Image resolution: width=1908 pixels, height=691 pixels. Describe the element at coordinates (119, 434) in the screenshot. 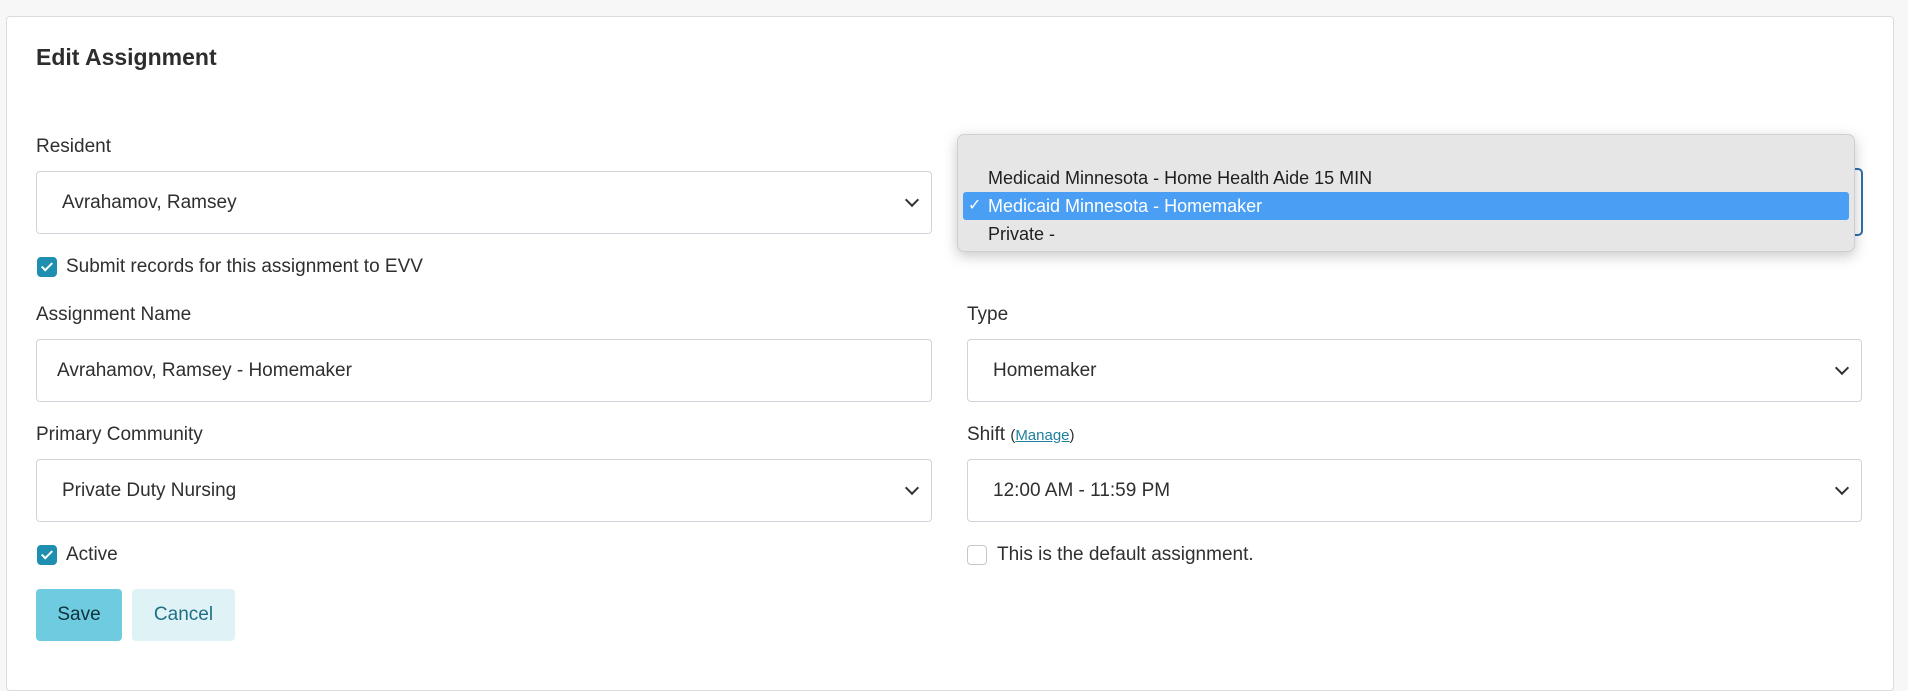

I see `primary-community-label: Primary Community` at that location.